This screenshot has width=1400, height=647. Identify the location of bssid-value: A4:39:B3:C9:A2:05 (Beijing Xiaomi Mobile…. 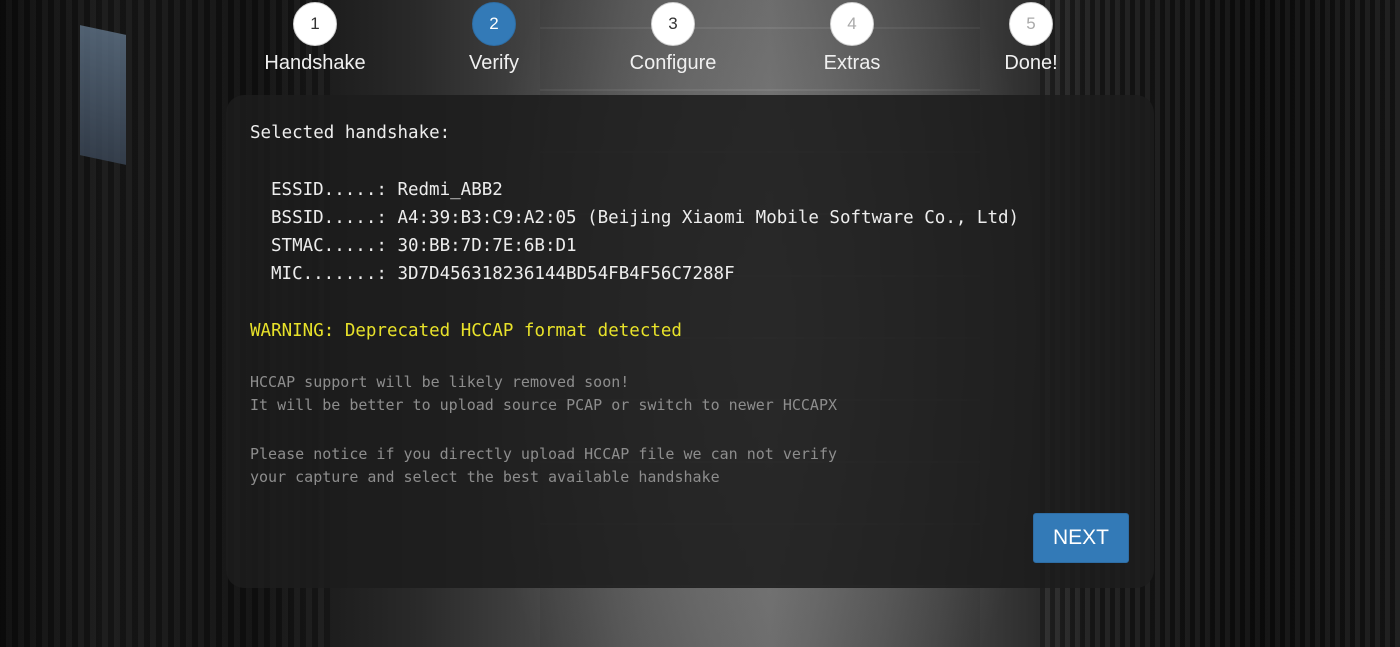
(708, 218).